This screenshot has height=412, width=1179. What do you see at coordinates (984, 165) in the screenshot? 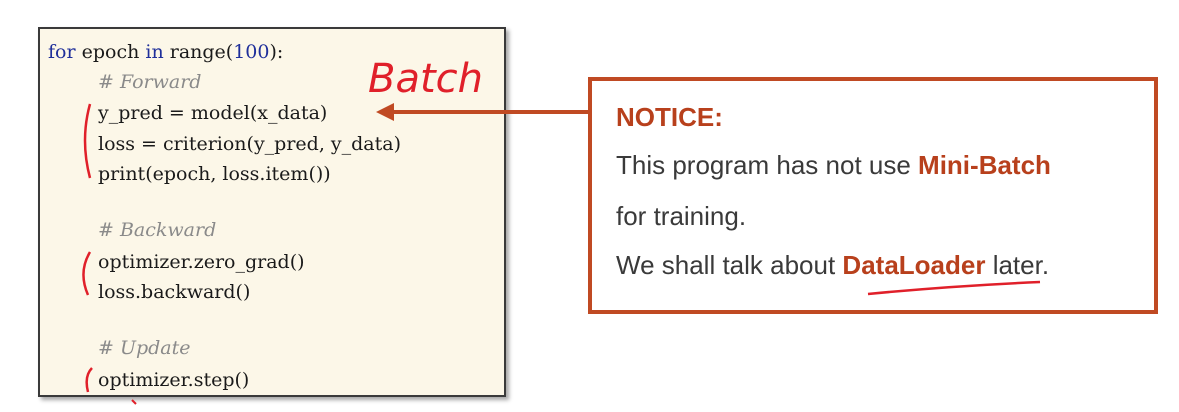
I see `highlight-mini-batch: Mini-Batch` at bounding box center [984, 165].